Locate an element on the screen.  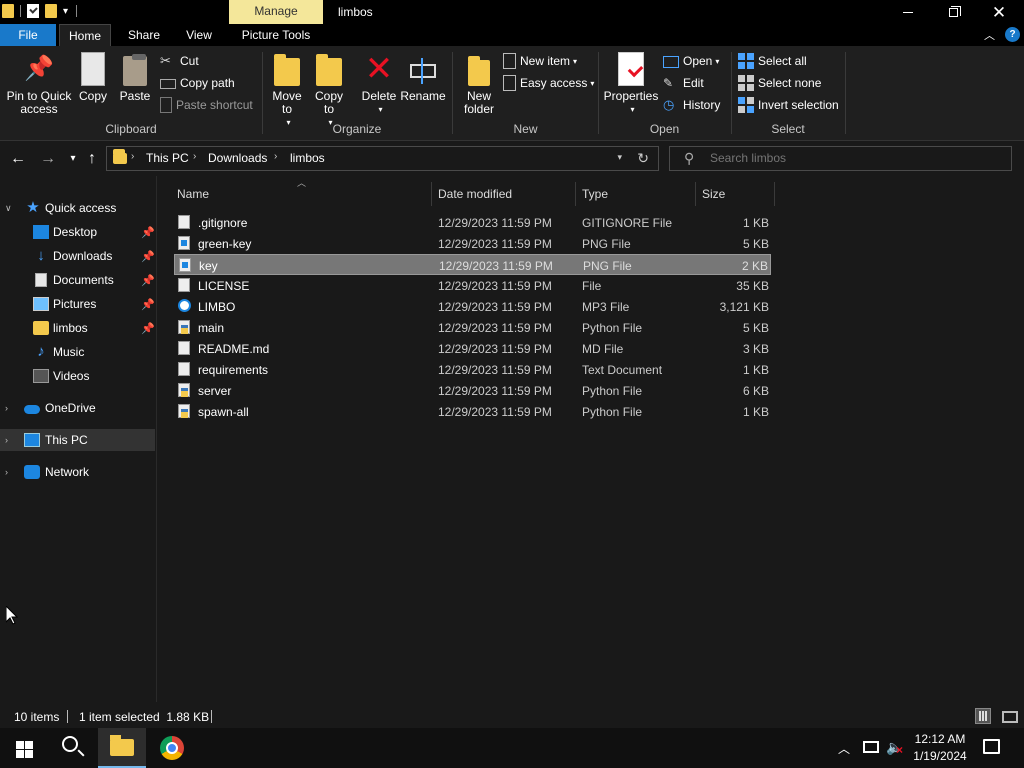
details-view-icon is located at coordinates (983, 716).